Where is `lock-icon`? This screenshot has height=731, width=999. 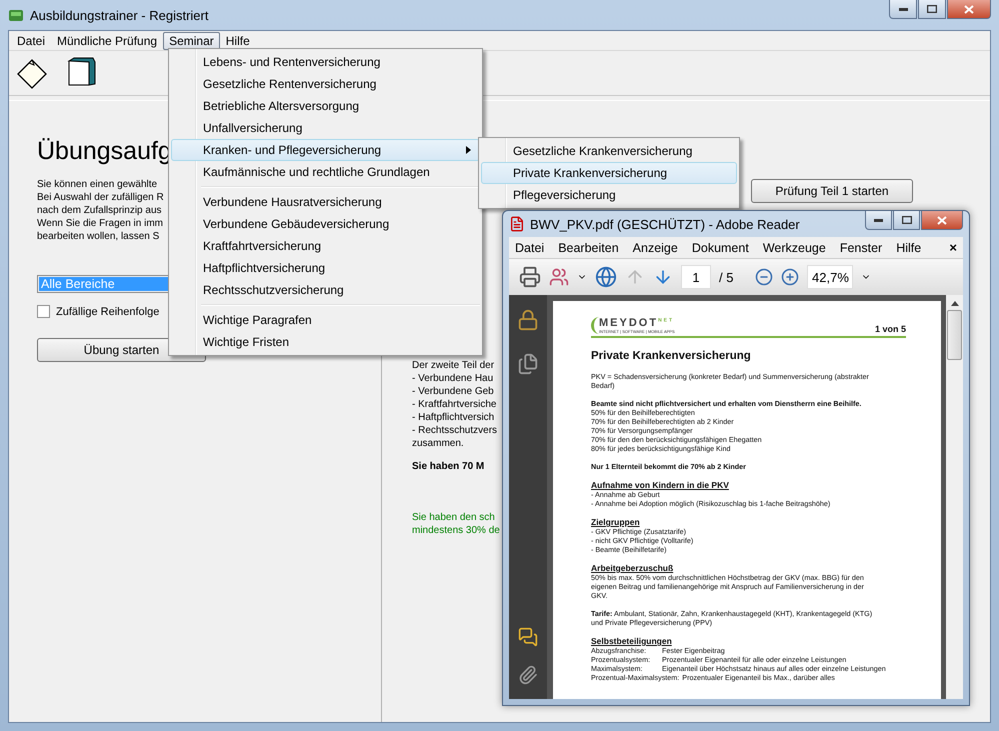 lock-icon is located at coordinates (528, 320).